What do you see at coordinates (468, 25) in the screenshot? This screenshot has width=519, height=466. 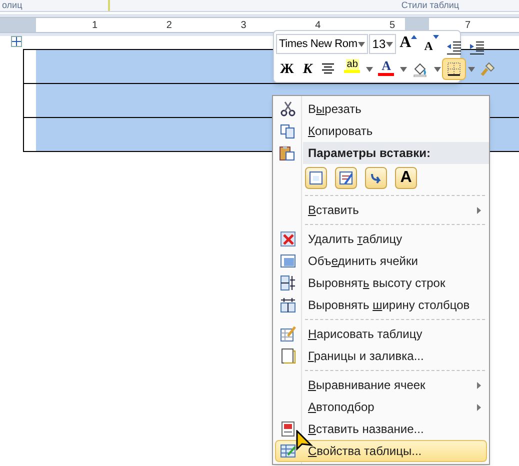 I see `ruler-number: 7` at bounding box center [468, 25].